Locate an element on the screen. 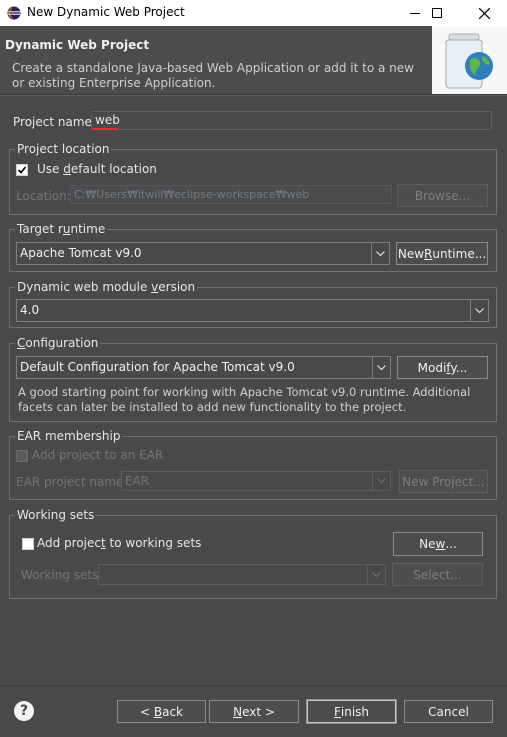 The height and width of the screenshot is (737, 507). ear-project-name-label: EAR project name: is located at coordinates (72, 482).